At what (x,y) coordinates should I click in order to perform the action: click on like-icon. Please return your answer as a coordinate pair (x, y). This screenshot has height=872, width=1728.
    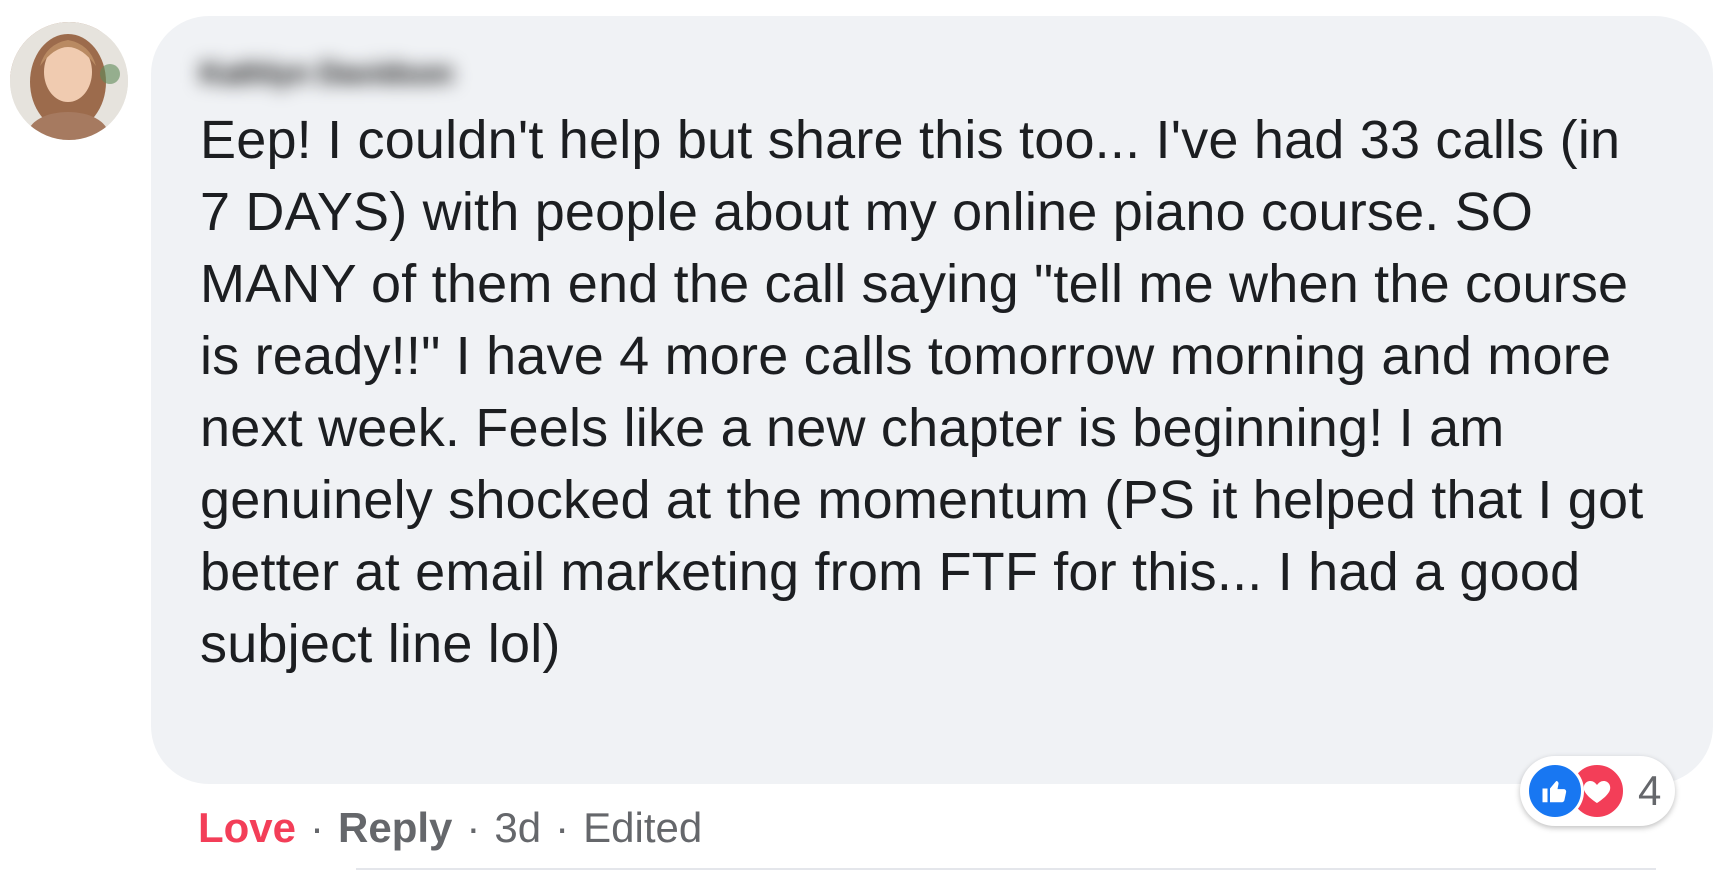
    Looking at the image, I should click on (1555, 791).